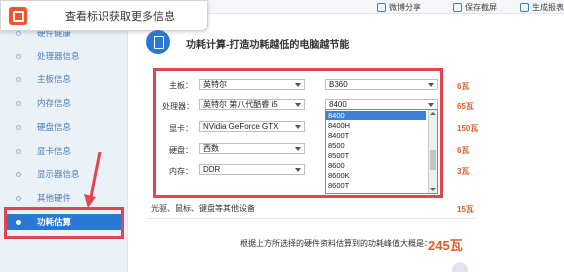  I want to click on cpu-label: 处理器：, so click(178, 106).